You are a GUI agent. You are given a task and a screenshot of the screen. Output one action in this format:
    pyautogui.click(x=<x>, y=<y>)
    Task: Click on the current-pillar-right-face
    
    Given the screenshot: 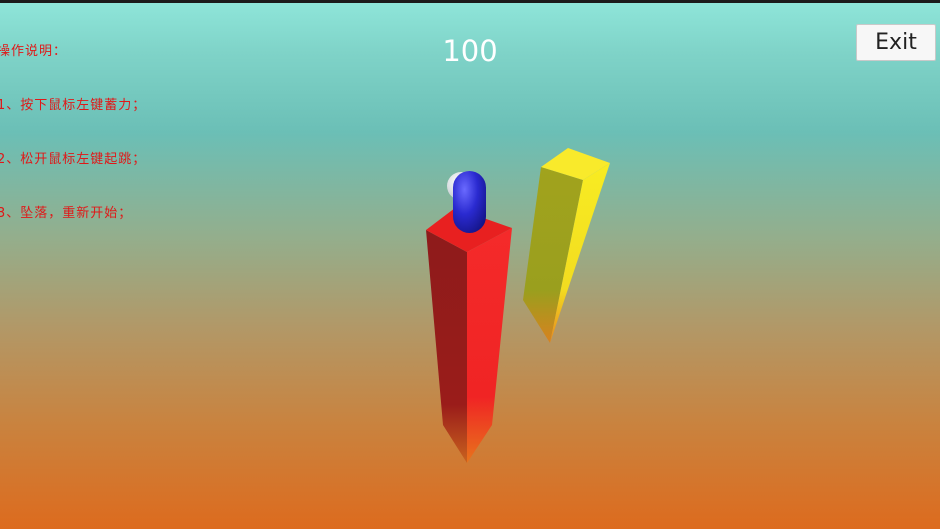 What is the action you would take?
    pyautogui.click(x=489, y=345)
    